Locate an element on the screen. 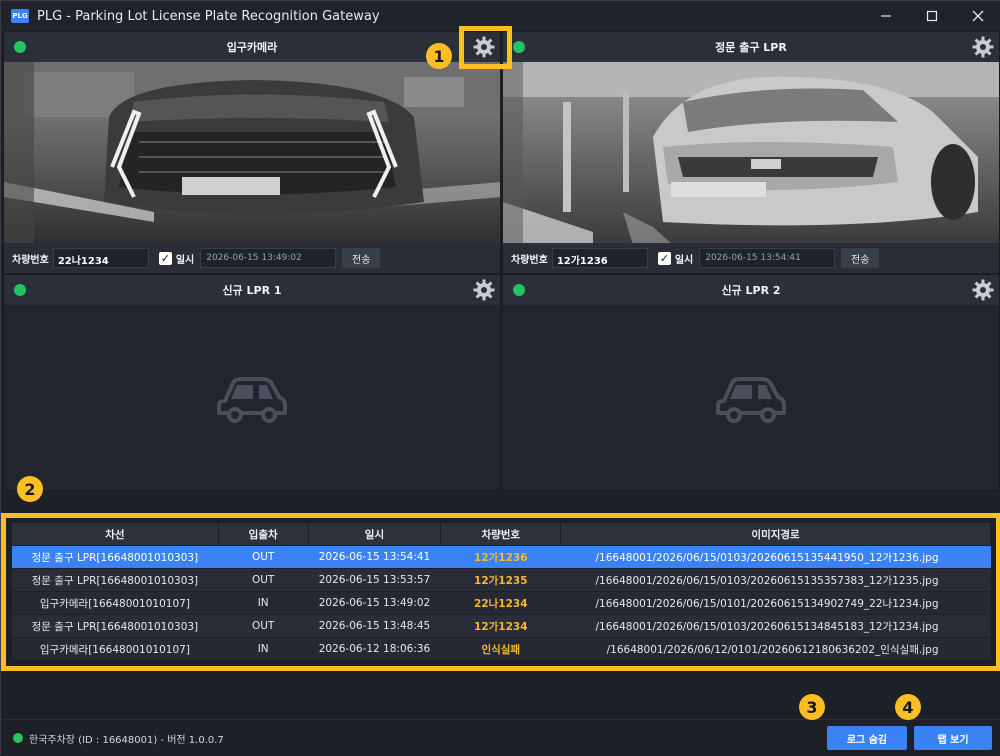 This screenshot has height=756, width=1000. maximize-icon is located at coordinates (932, 16).